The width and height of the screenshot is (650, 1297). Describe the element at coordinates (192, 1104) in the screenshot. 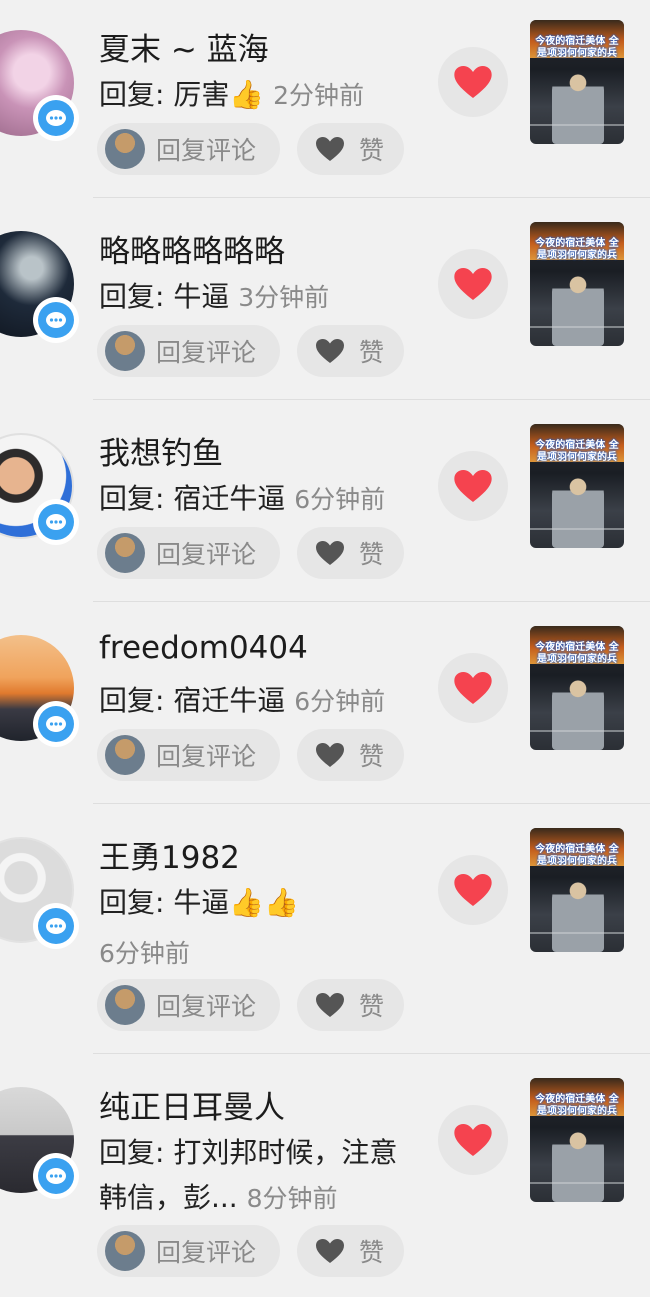

I see `user-name: 纯正日耳曼人` at that location.